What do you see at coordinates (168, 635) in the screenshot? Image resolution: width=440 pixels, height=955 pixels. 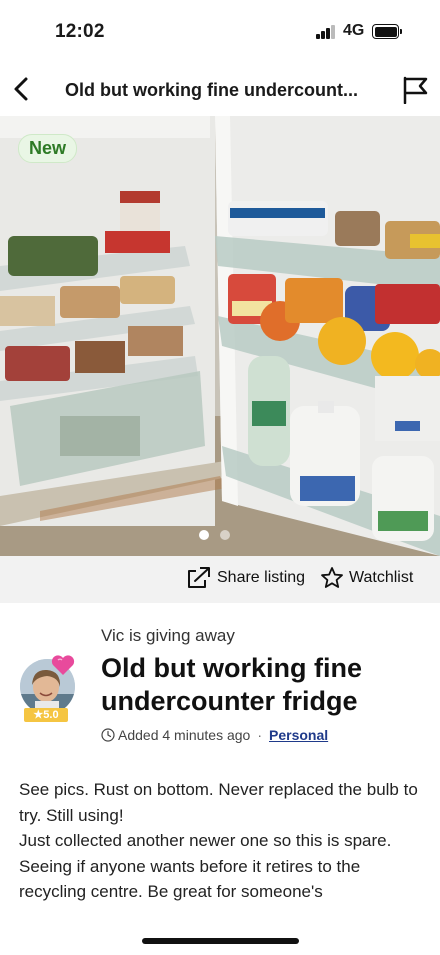 I see `giver-text: Vic is giving away` at bounding box center [168, 635].